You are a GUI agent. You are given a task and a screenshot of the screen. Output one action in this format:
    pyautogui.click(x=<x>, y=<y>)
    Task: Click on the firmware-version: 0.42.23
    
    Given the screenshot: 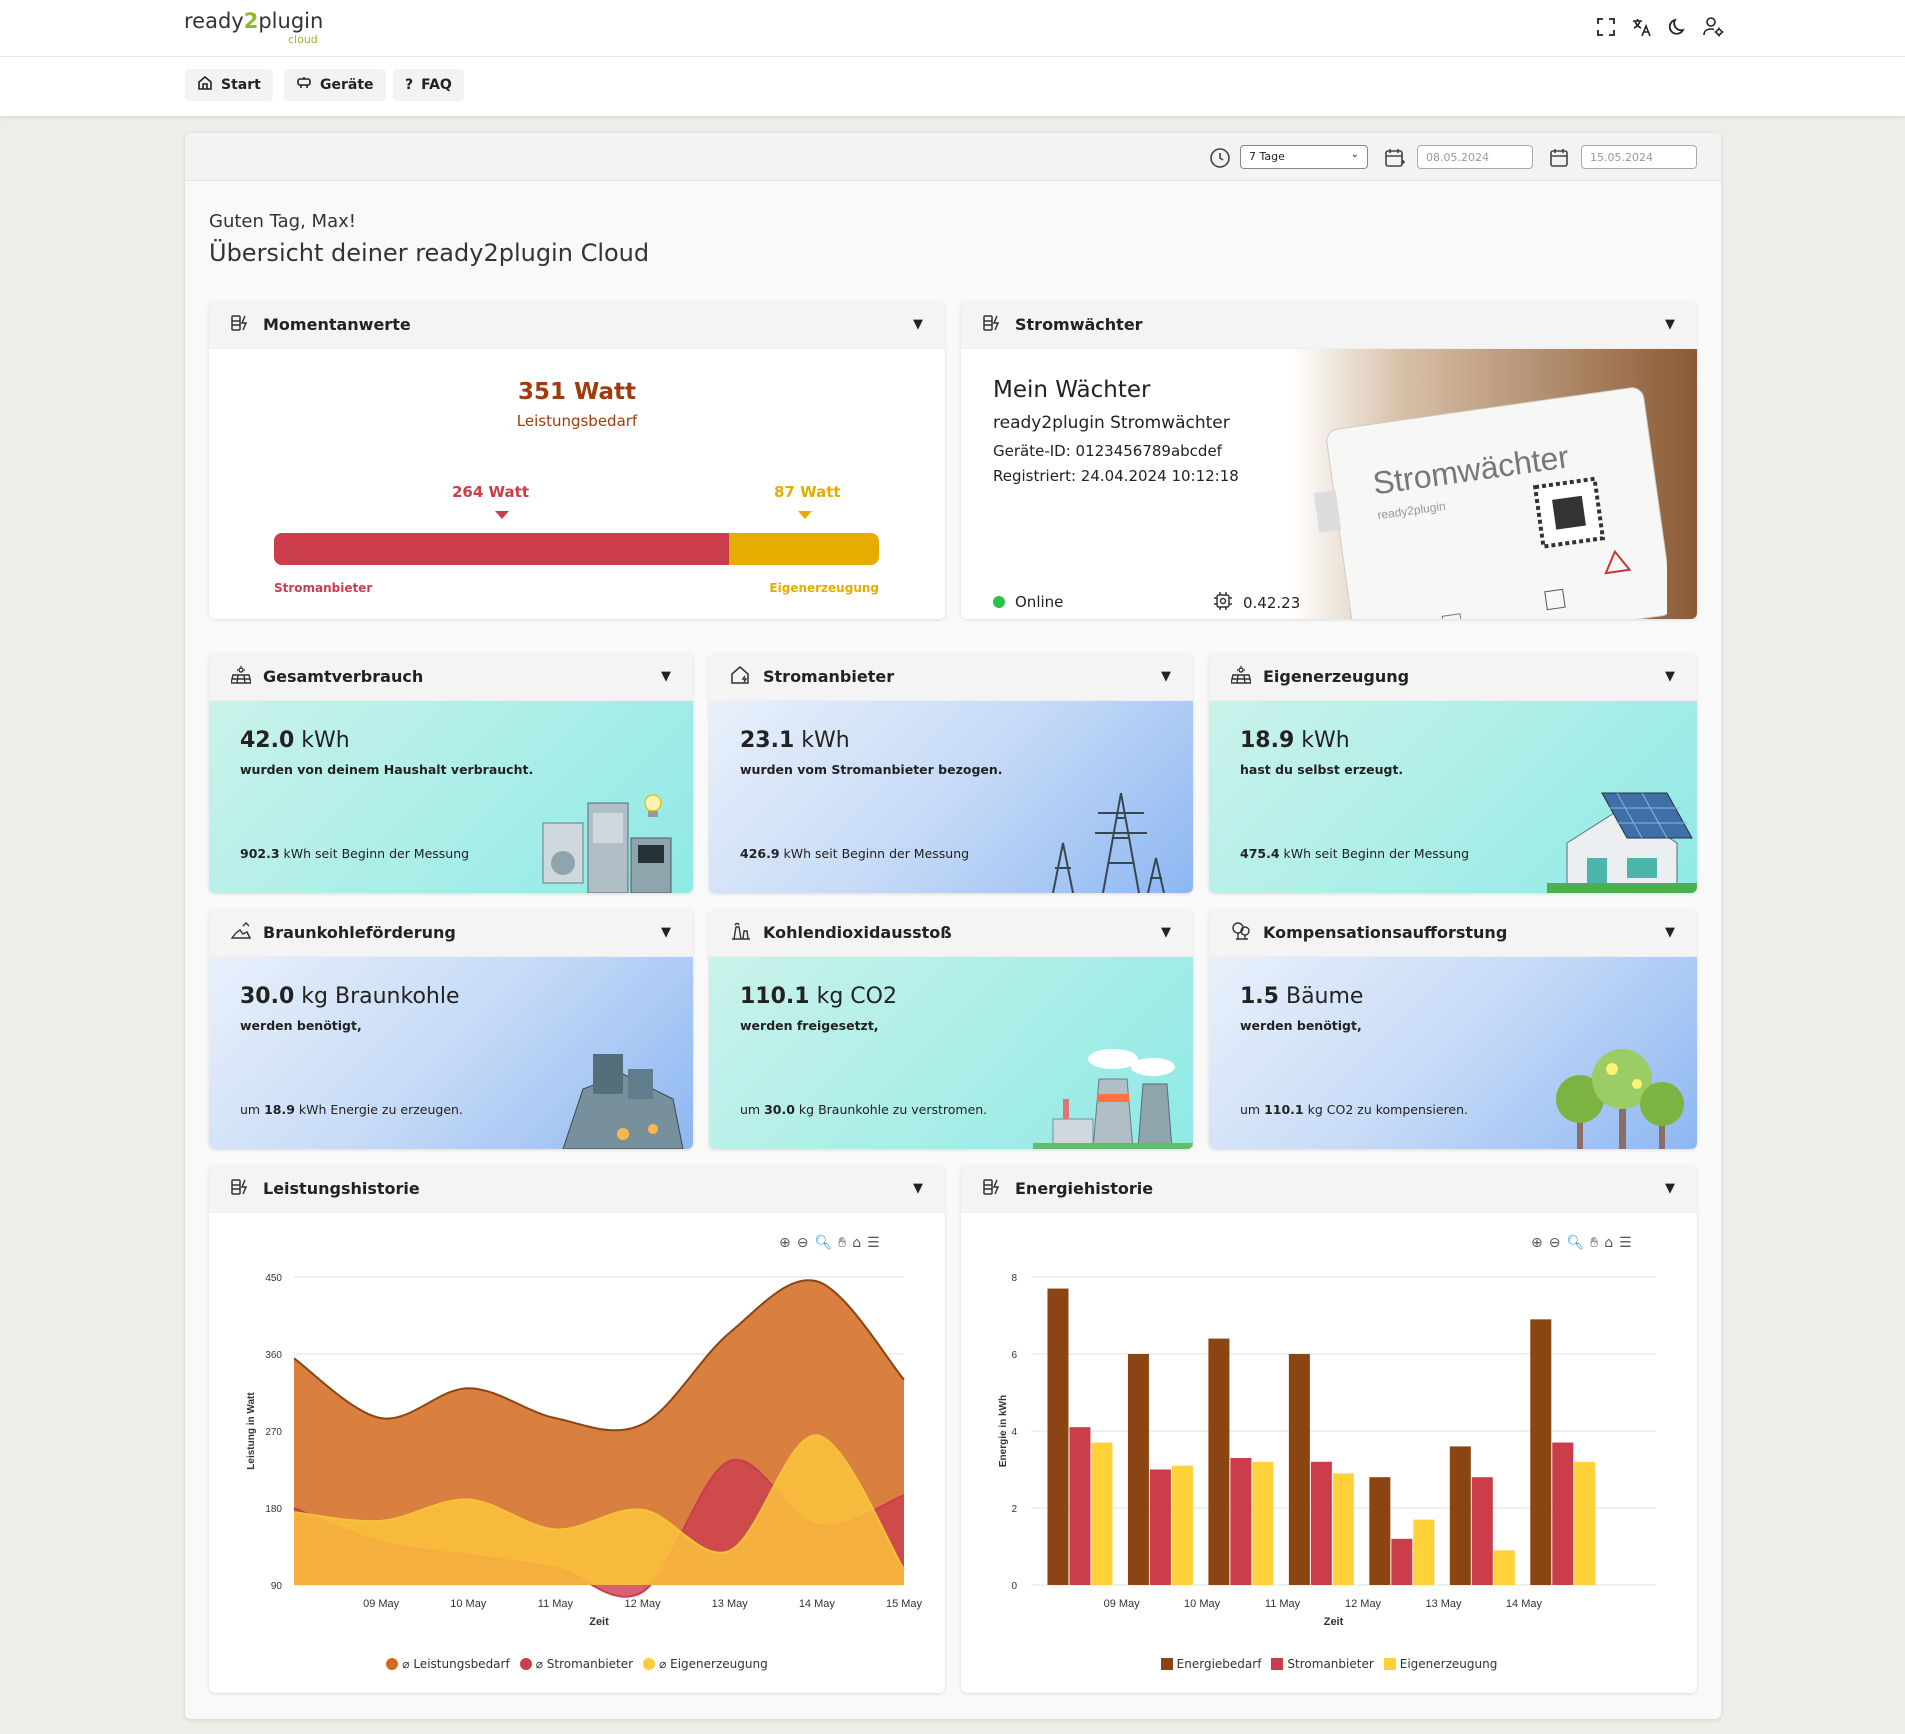 What is the action you would take?
    pyautogui.click(x=1272, y=603)
    